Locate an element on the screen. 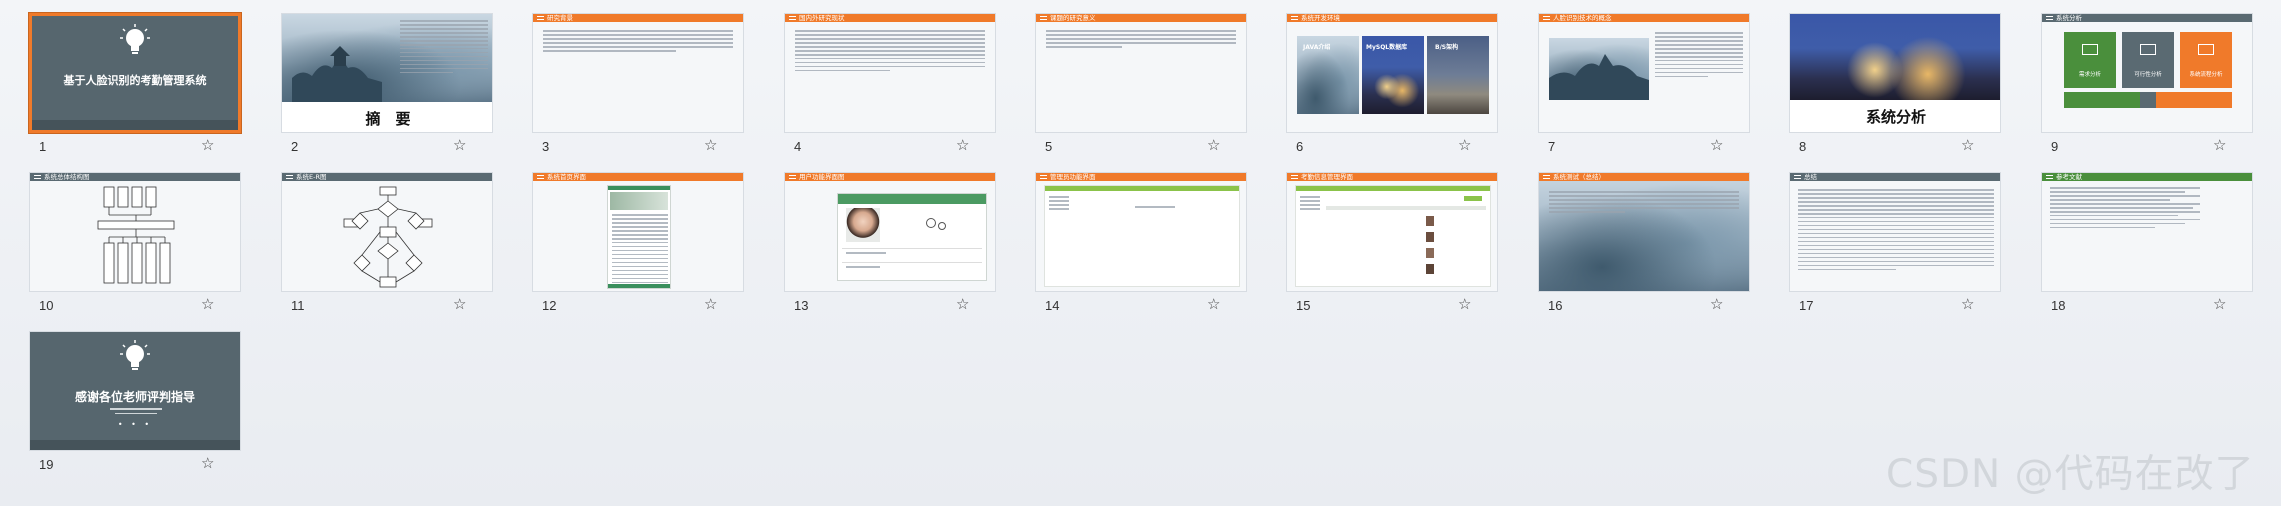 This screenshot has width=2281, height=506. slide-title: 研究背景 is located at coordinates (560, 18).